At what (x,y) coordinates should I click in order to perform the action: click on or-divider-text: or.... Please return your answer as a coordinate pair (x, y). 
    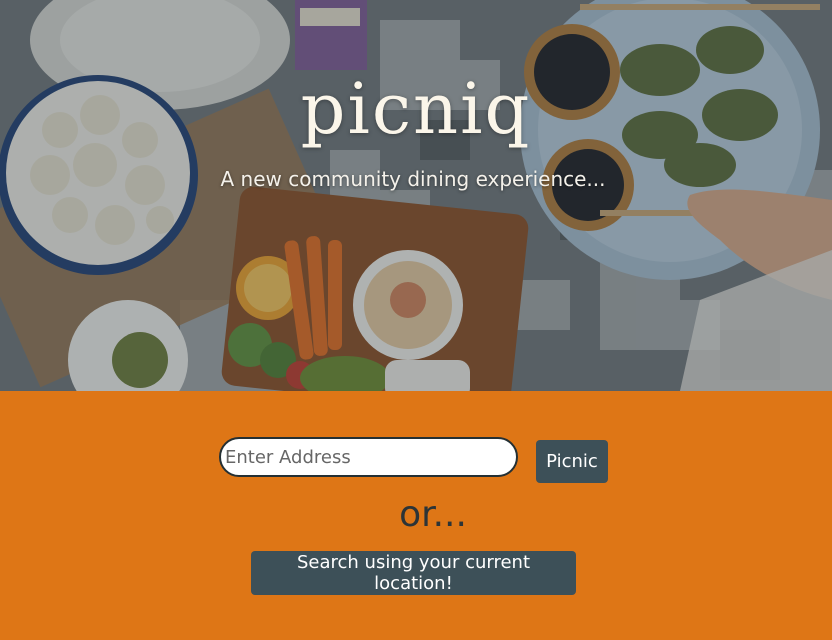
    Looking at the image, I should click on (433, 514).